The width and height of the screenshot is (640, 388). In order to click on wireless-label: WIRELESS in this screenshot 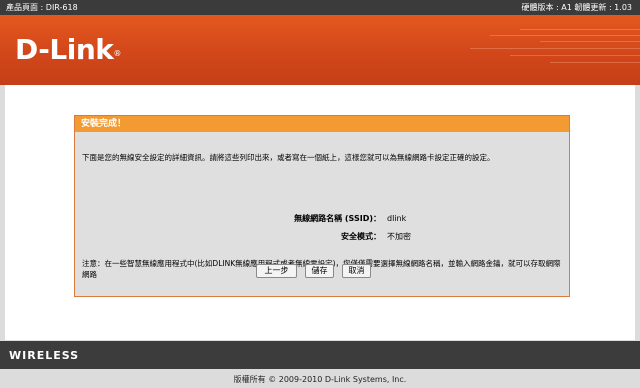, I will do `click(44, 355)`.